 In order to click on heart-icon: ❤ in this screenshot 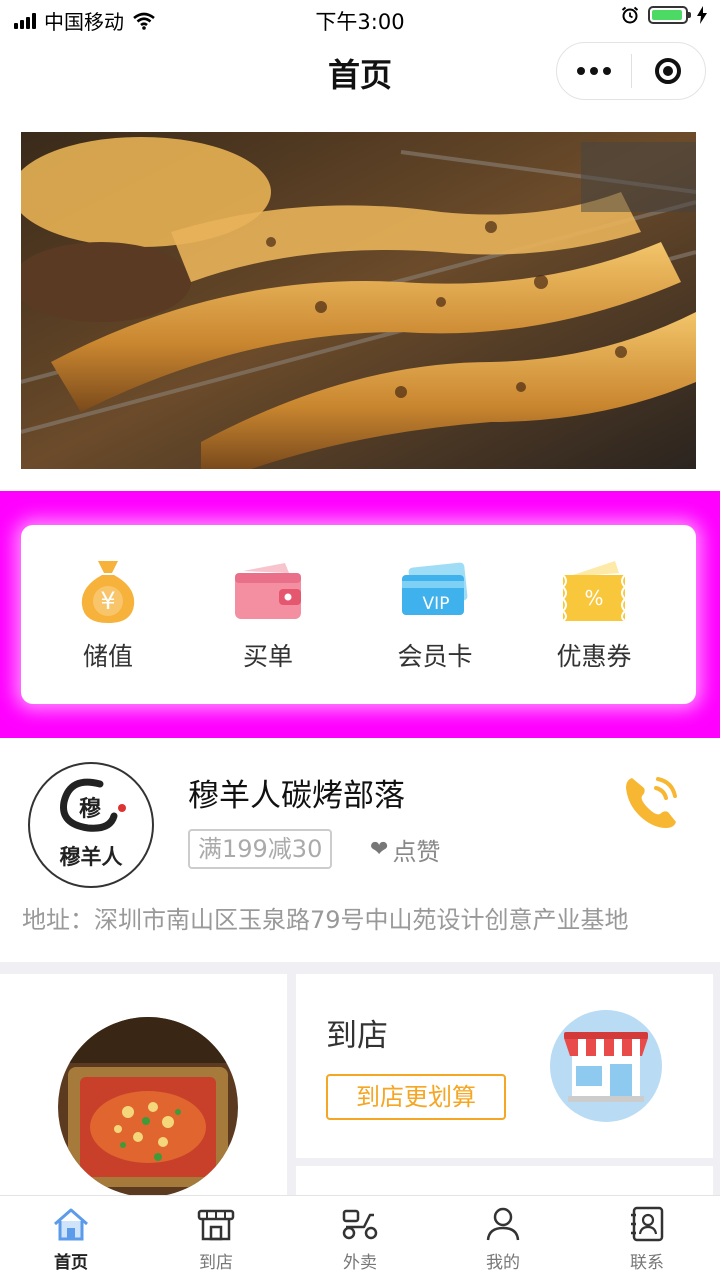, I will do `click(379, 849)`.